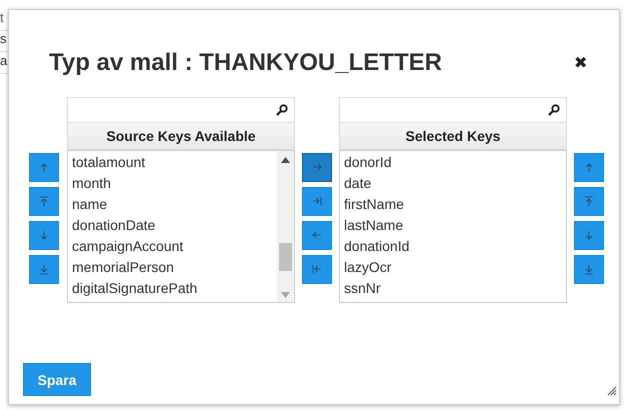 This screenshot has width=630, height=410. Describe the element at coordinates (174, 289) in the screenshot. I see `list-item: digitalSignaturePath` at that location.